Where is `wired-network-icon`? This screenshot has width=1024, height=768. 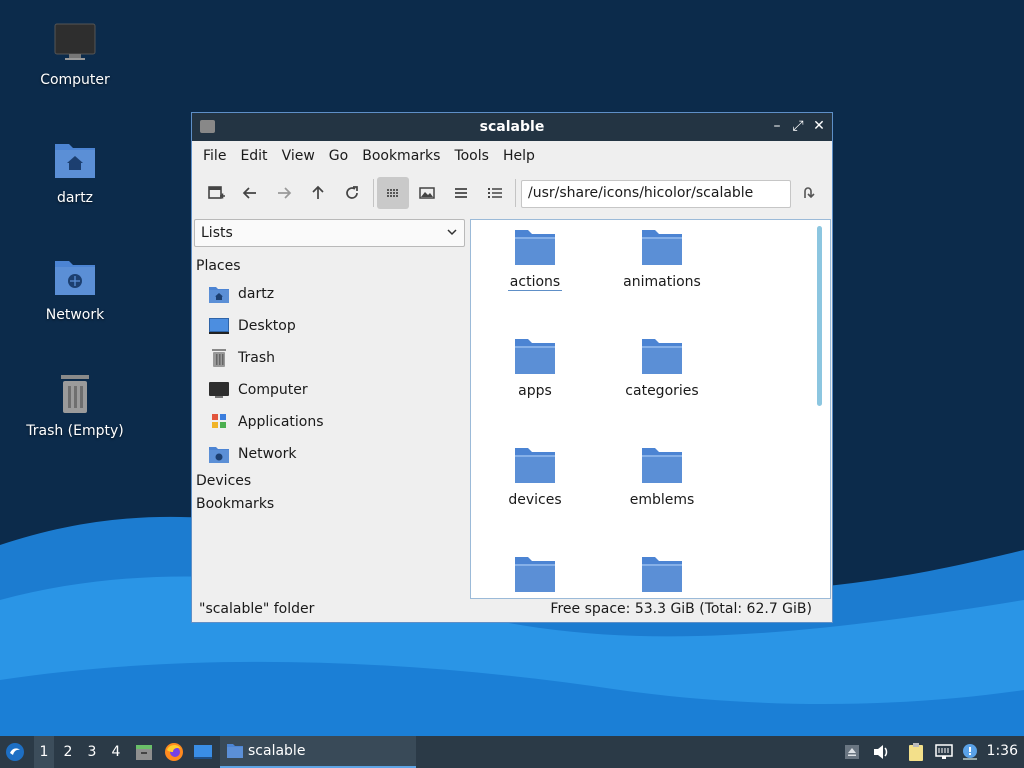 wired-network-icon is located at coordinates (944, 751).